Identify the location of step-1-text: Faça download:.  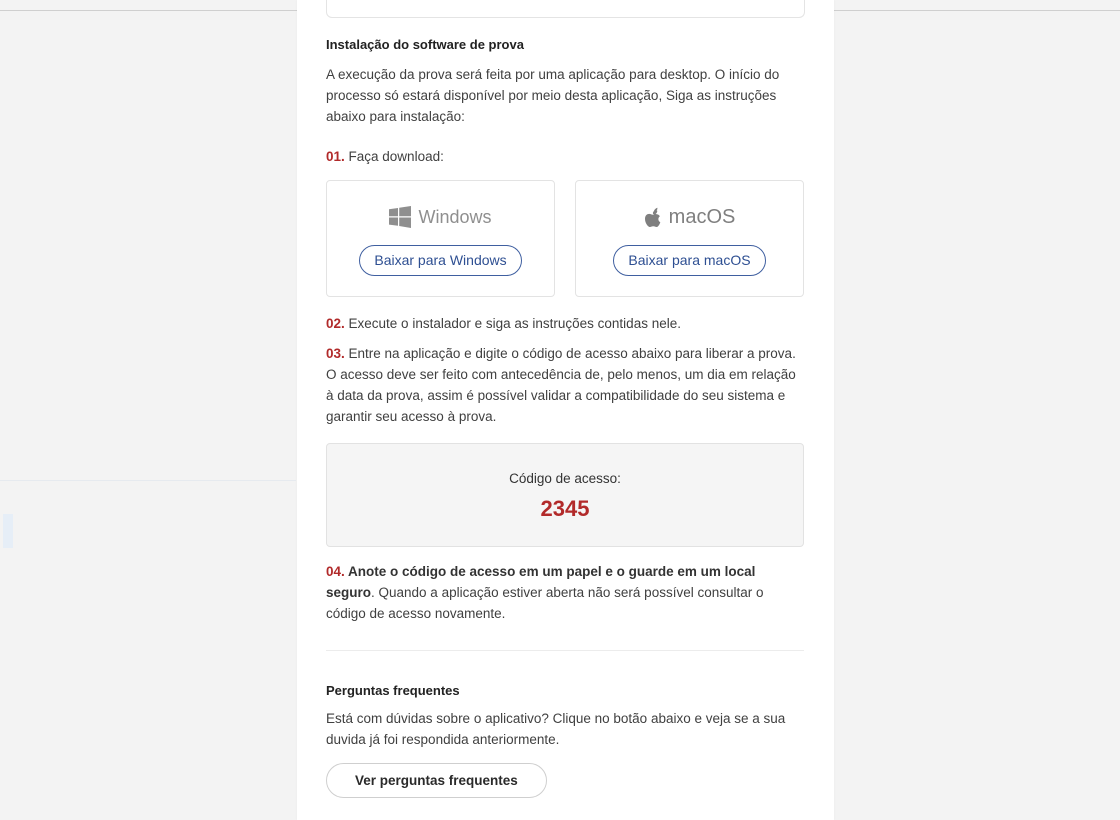
(394, 156).